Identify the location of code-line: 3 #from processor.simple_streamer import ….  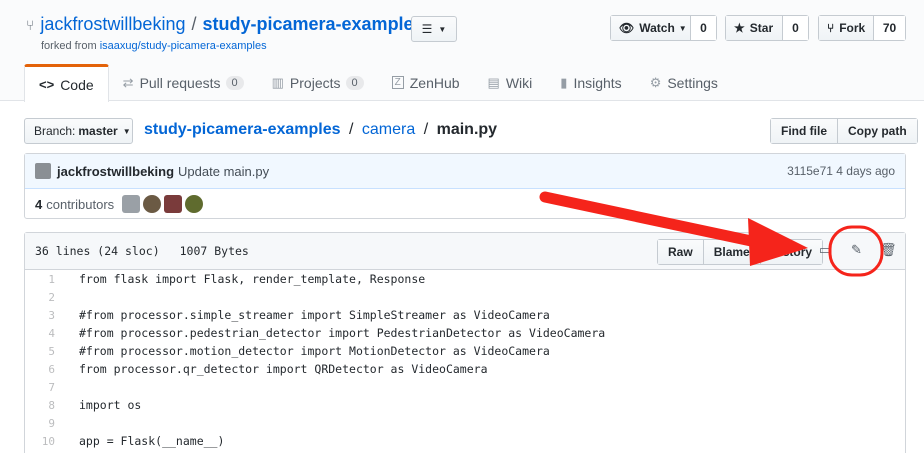
(465, 315).